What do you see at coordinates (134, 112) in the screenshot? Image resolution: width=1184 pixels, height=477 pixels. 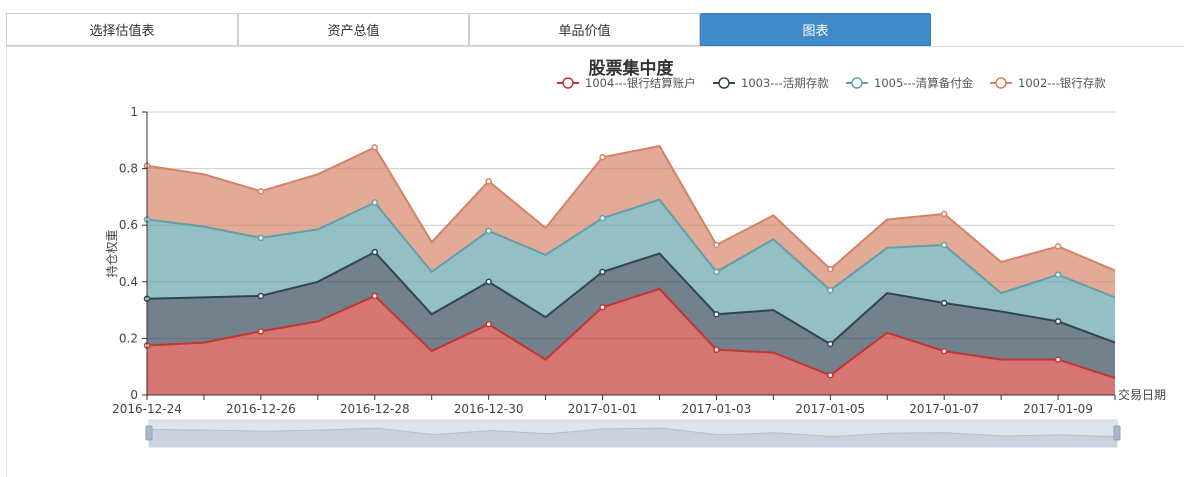 I see `y-tick-label: 1` at bounding box center [134, 112].